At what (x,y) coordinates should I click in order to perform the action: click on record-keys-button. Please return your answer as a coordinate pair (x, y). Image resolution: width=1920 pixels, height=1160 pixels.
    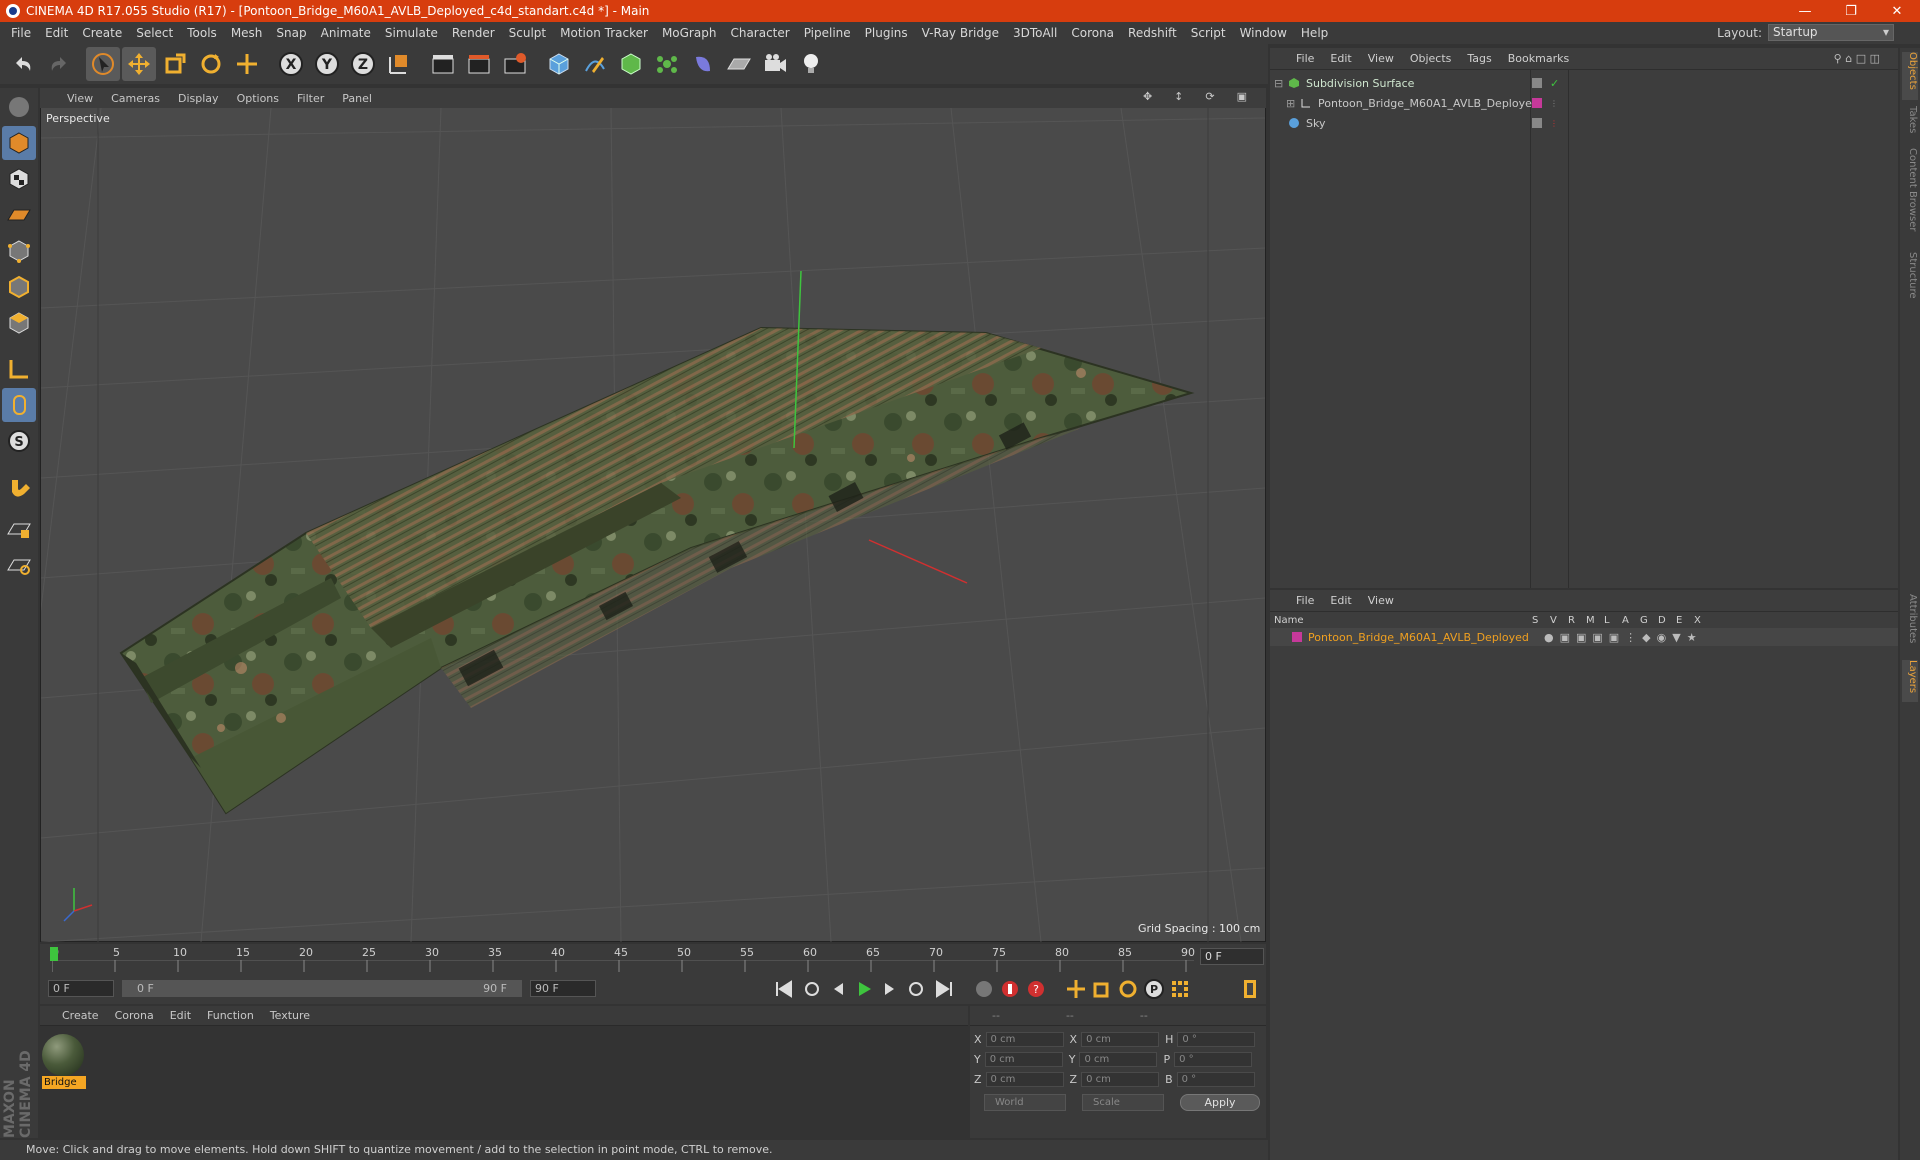
    Looking at the image, I should click on (1010, 989).